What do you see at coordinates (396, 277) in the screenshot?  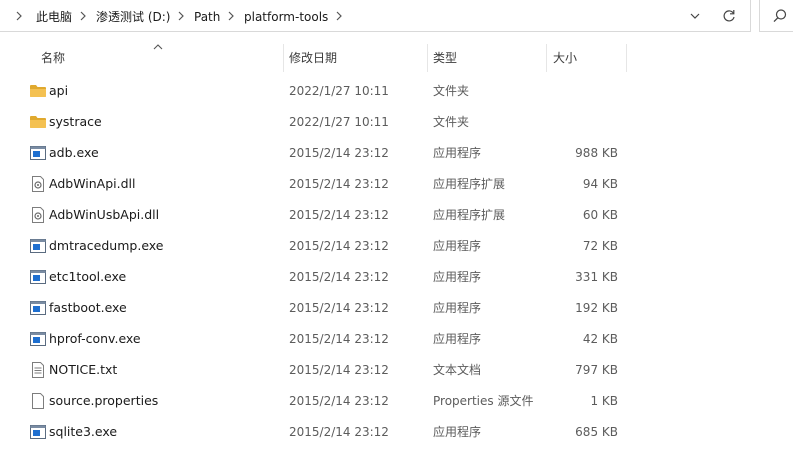 I see `file-row: etc1tool.exe 2015/2/14 23:12 应用程序 331 KB` at bounding box center [396, 277].